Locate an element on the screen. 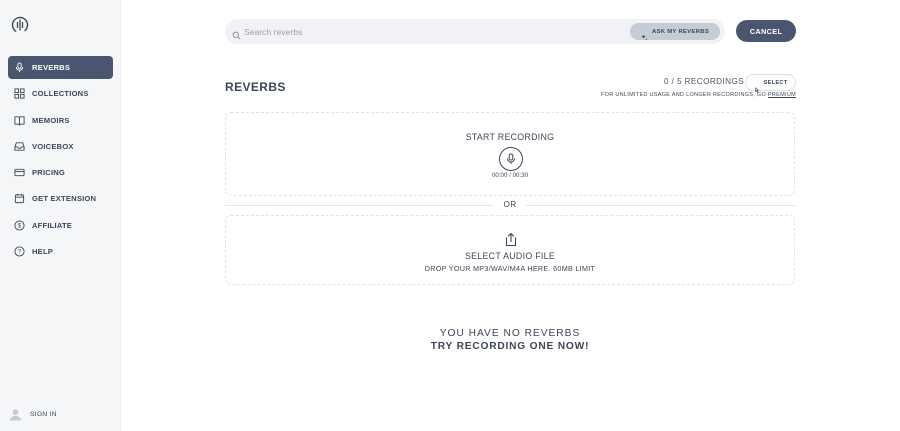  select-audio-file-title: SELECT AUDIO FILE is located at coordinates (509, 256).